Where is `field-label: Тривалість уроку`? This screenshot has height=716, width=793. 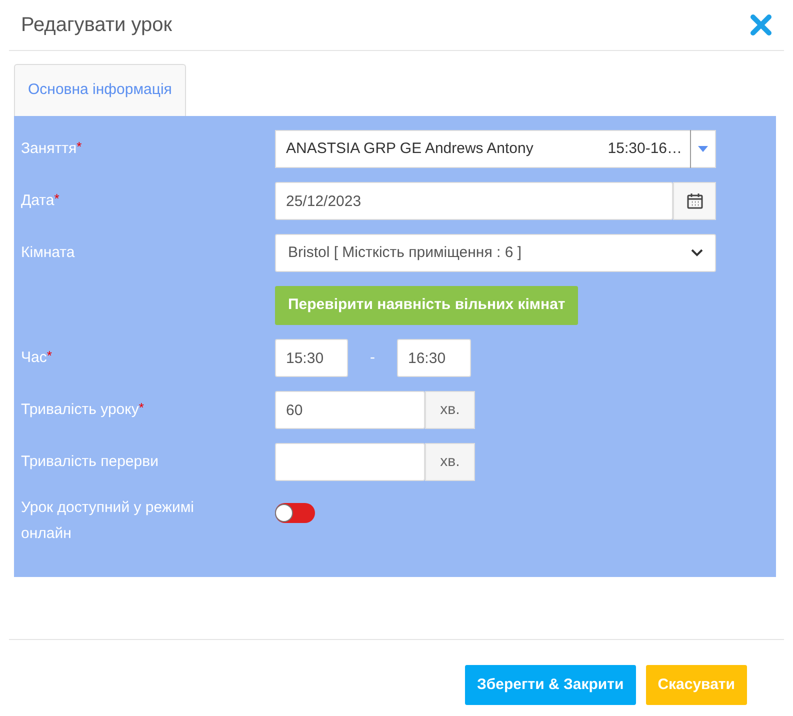 field-label: Тривалість уроку is located at coordinates (80, 410).